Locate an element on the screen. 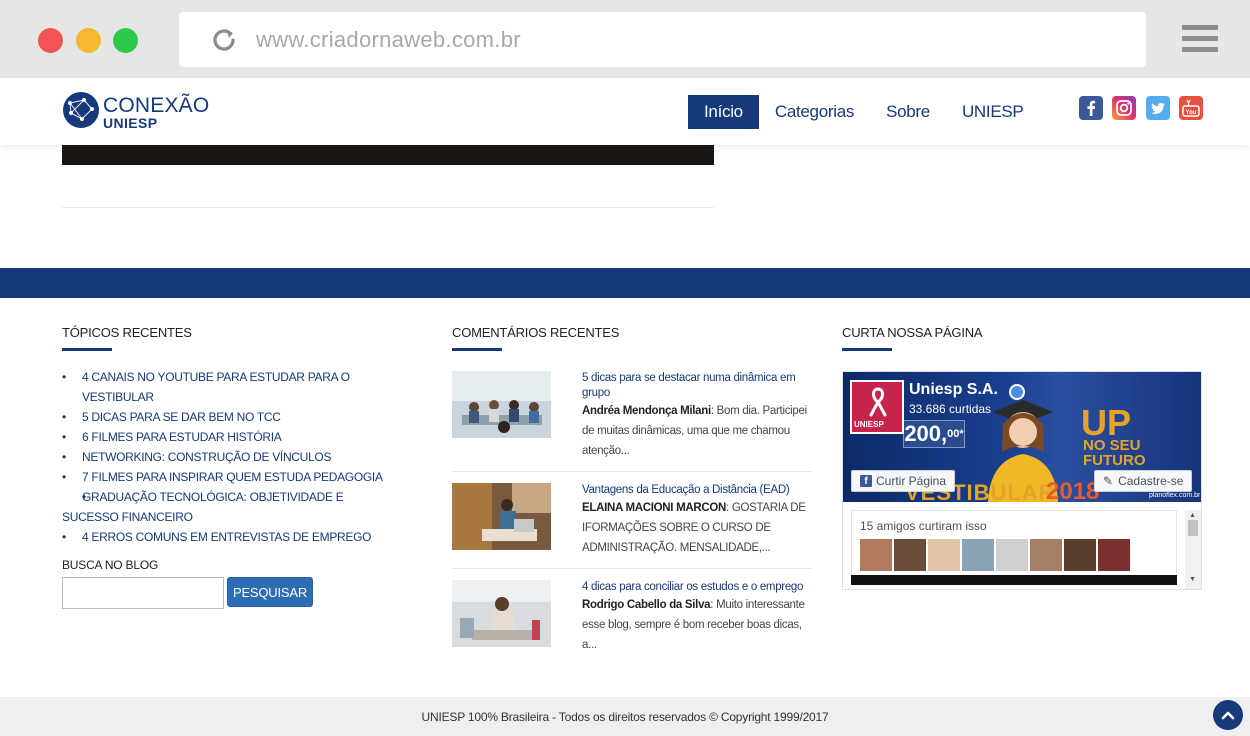 This screenshot has width=1250, height=736. logo-subtitle: UNIESP is located at coordinates (130, 123).